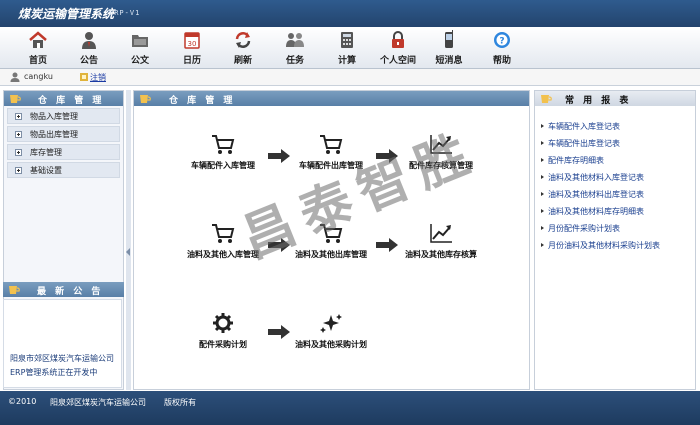 The width and height of the screenshot is (700, 425). I want to click on footer-rights: 版权所有, so click(180, 402).